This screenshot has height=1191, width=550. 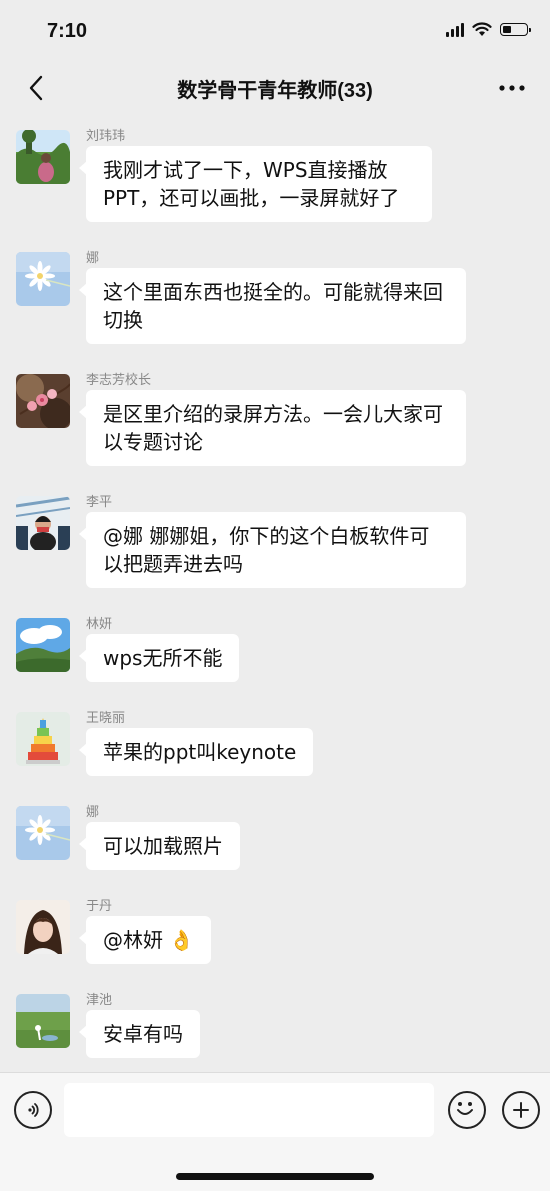 I want to click on chat-title: 数学骨干青年教师(33), so click(x=275, y=91).